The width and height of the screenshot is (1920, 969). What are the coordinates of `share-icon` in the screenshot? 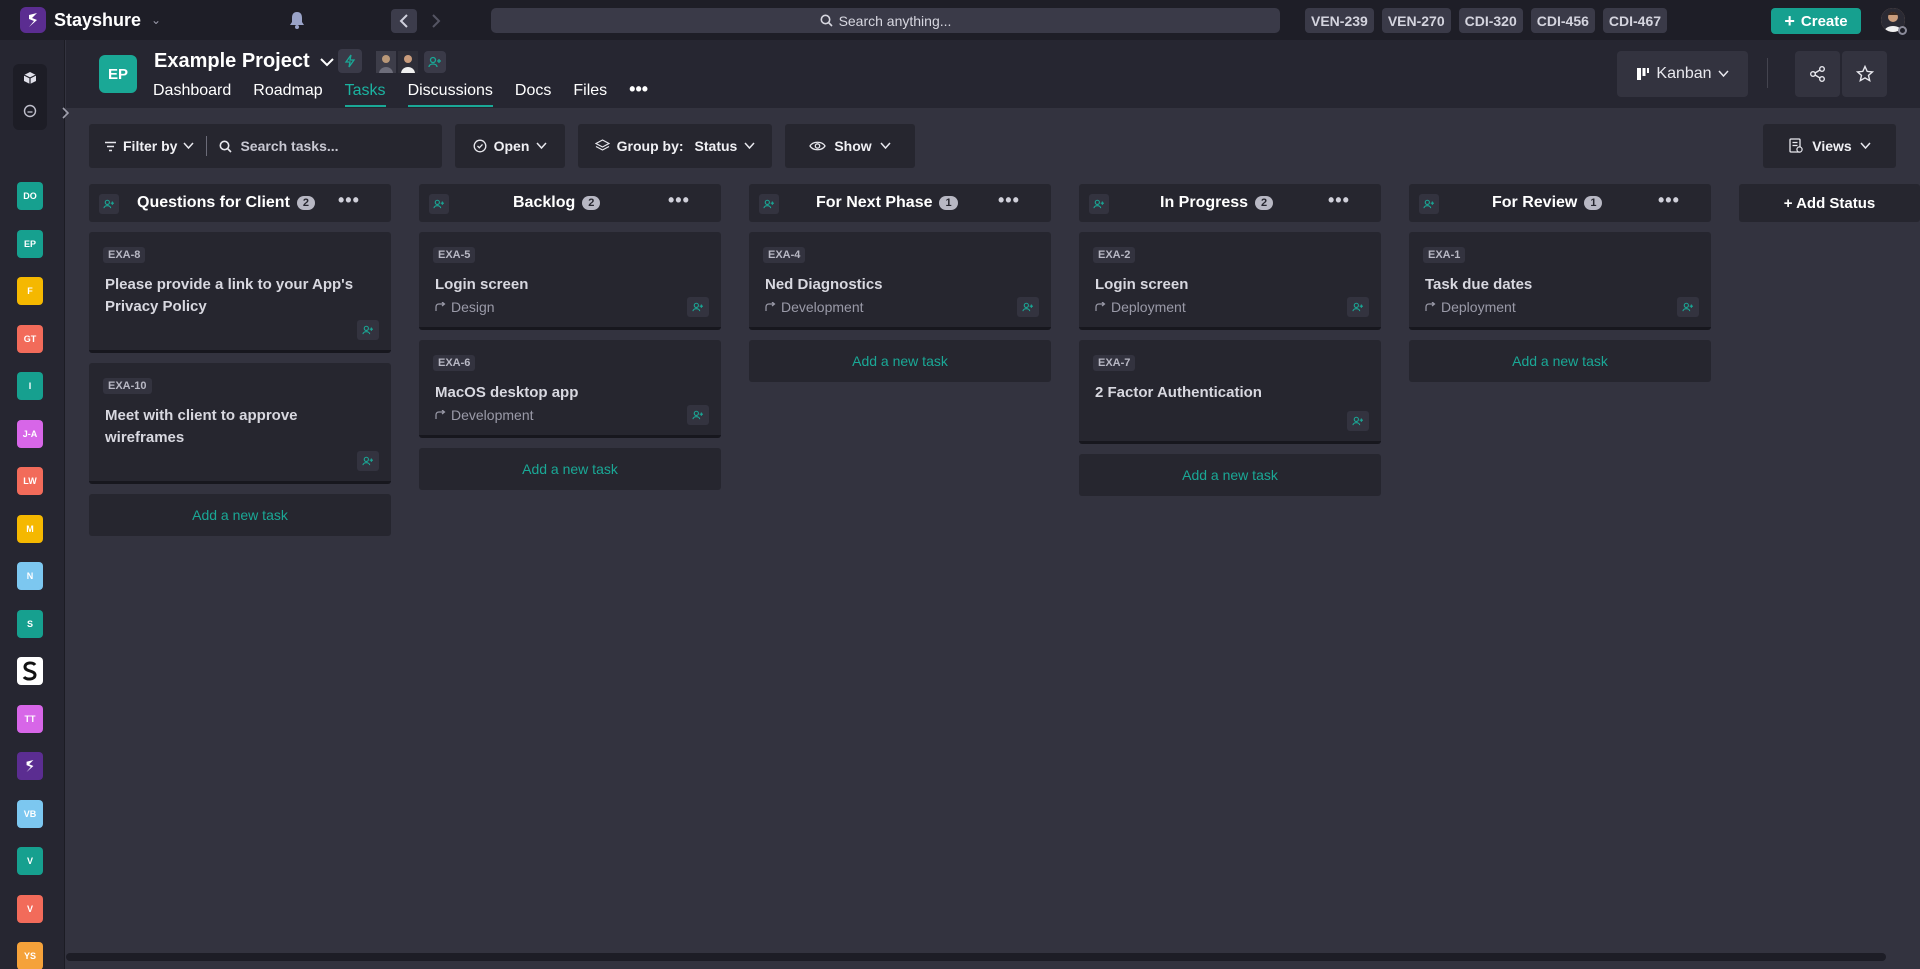 It's located at (1817, 74).